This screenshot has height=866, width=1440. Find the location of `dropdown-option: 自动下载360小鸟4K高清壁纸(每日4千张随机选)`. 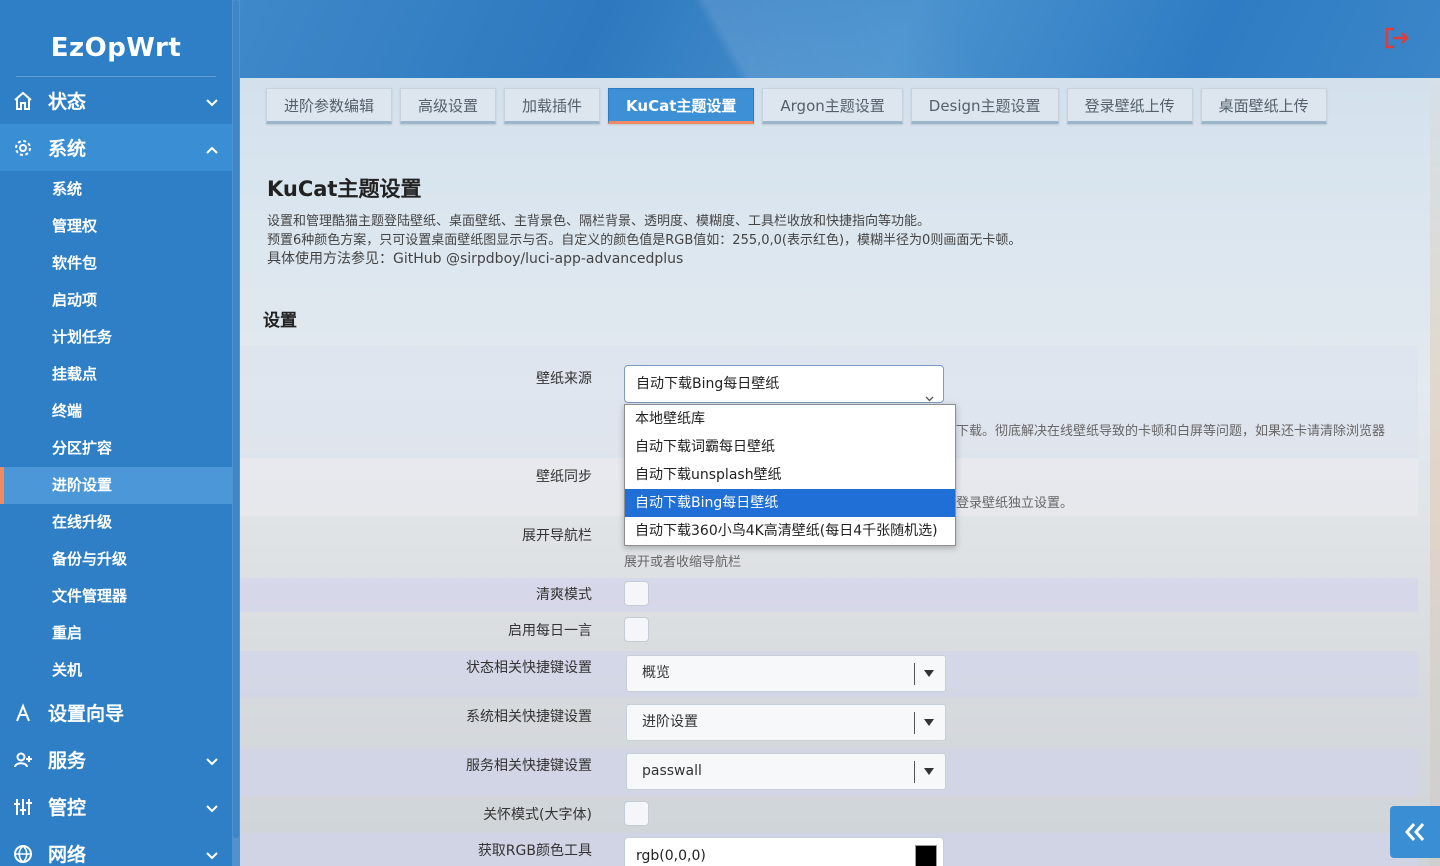

dropdown-option: 自动下载360小鸟4K高清壁纸(每日4千张随机选) is located at coordinates (790, 531).